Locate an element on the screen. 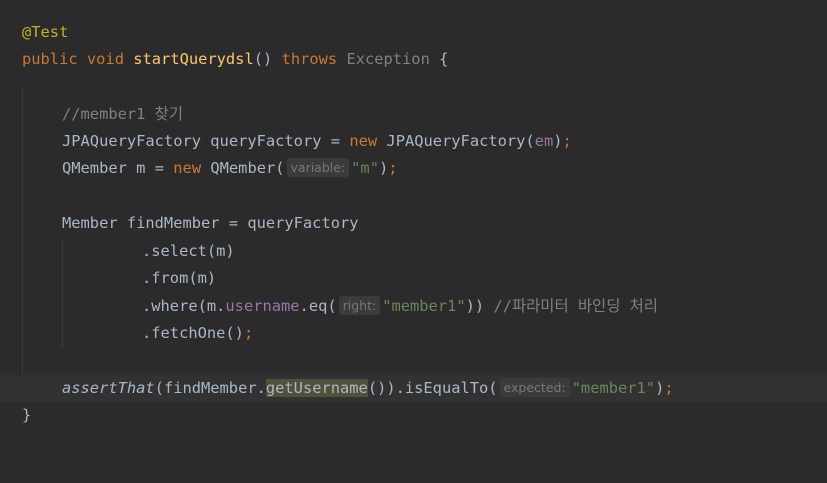 This screenshot has height=483, width=827. code-line-6: QMember m = new QMember(variable: "m"); is located at coordinates (413, 168).